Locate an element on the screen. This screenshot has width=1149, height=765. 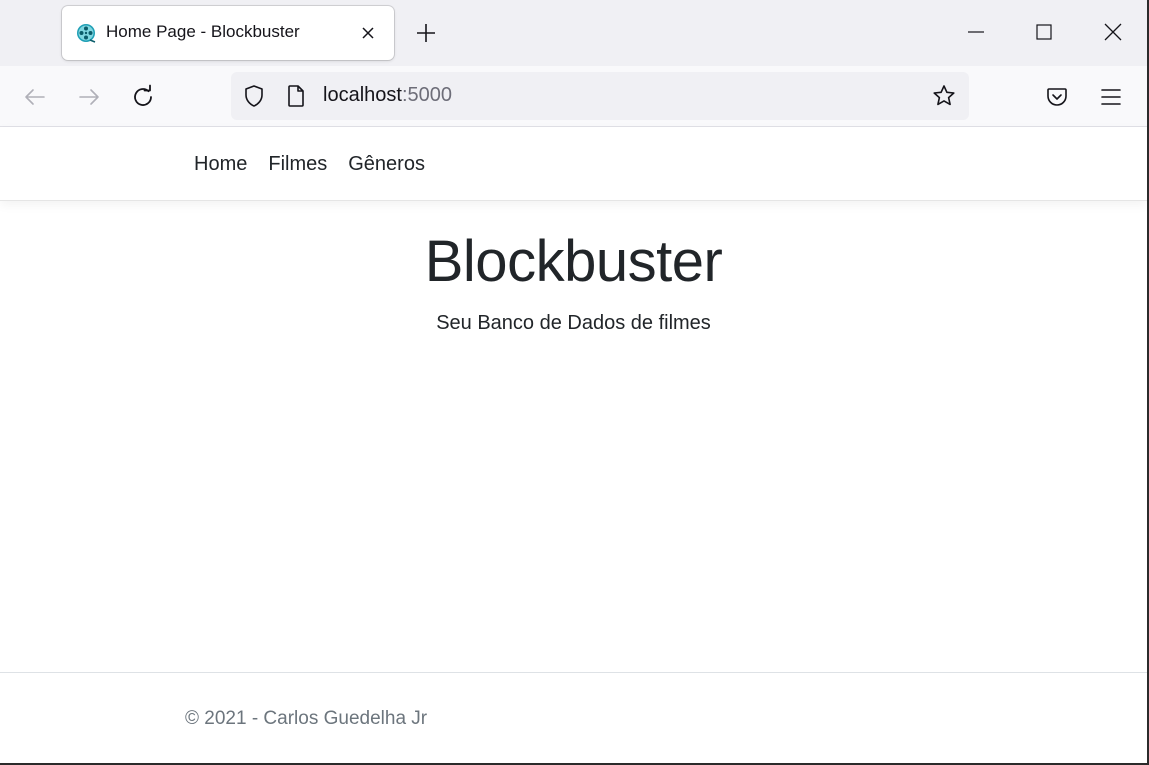
tab-title: Home Page - Blockbuster is located at coordinates (203, 31).